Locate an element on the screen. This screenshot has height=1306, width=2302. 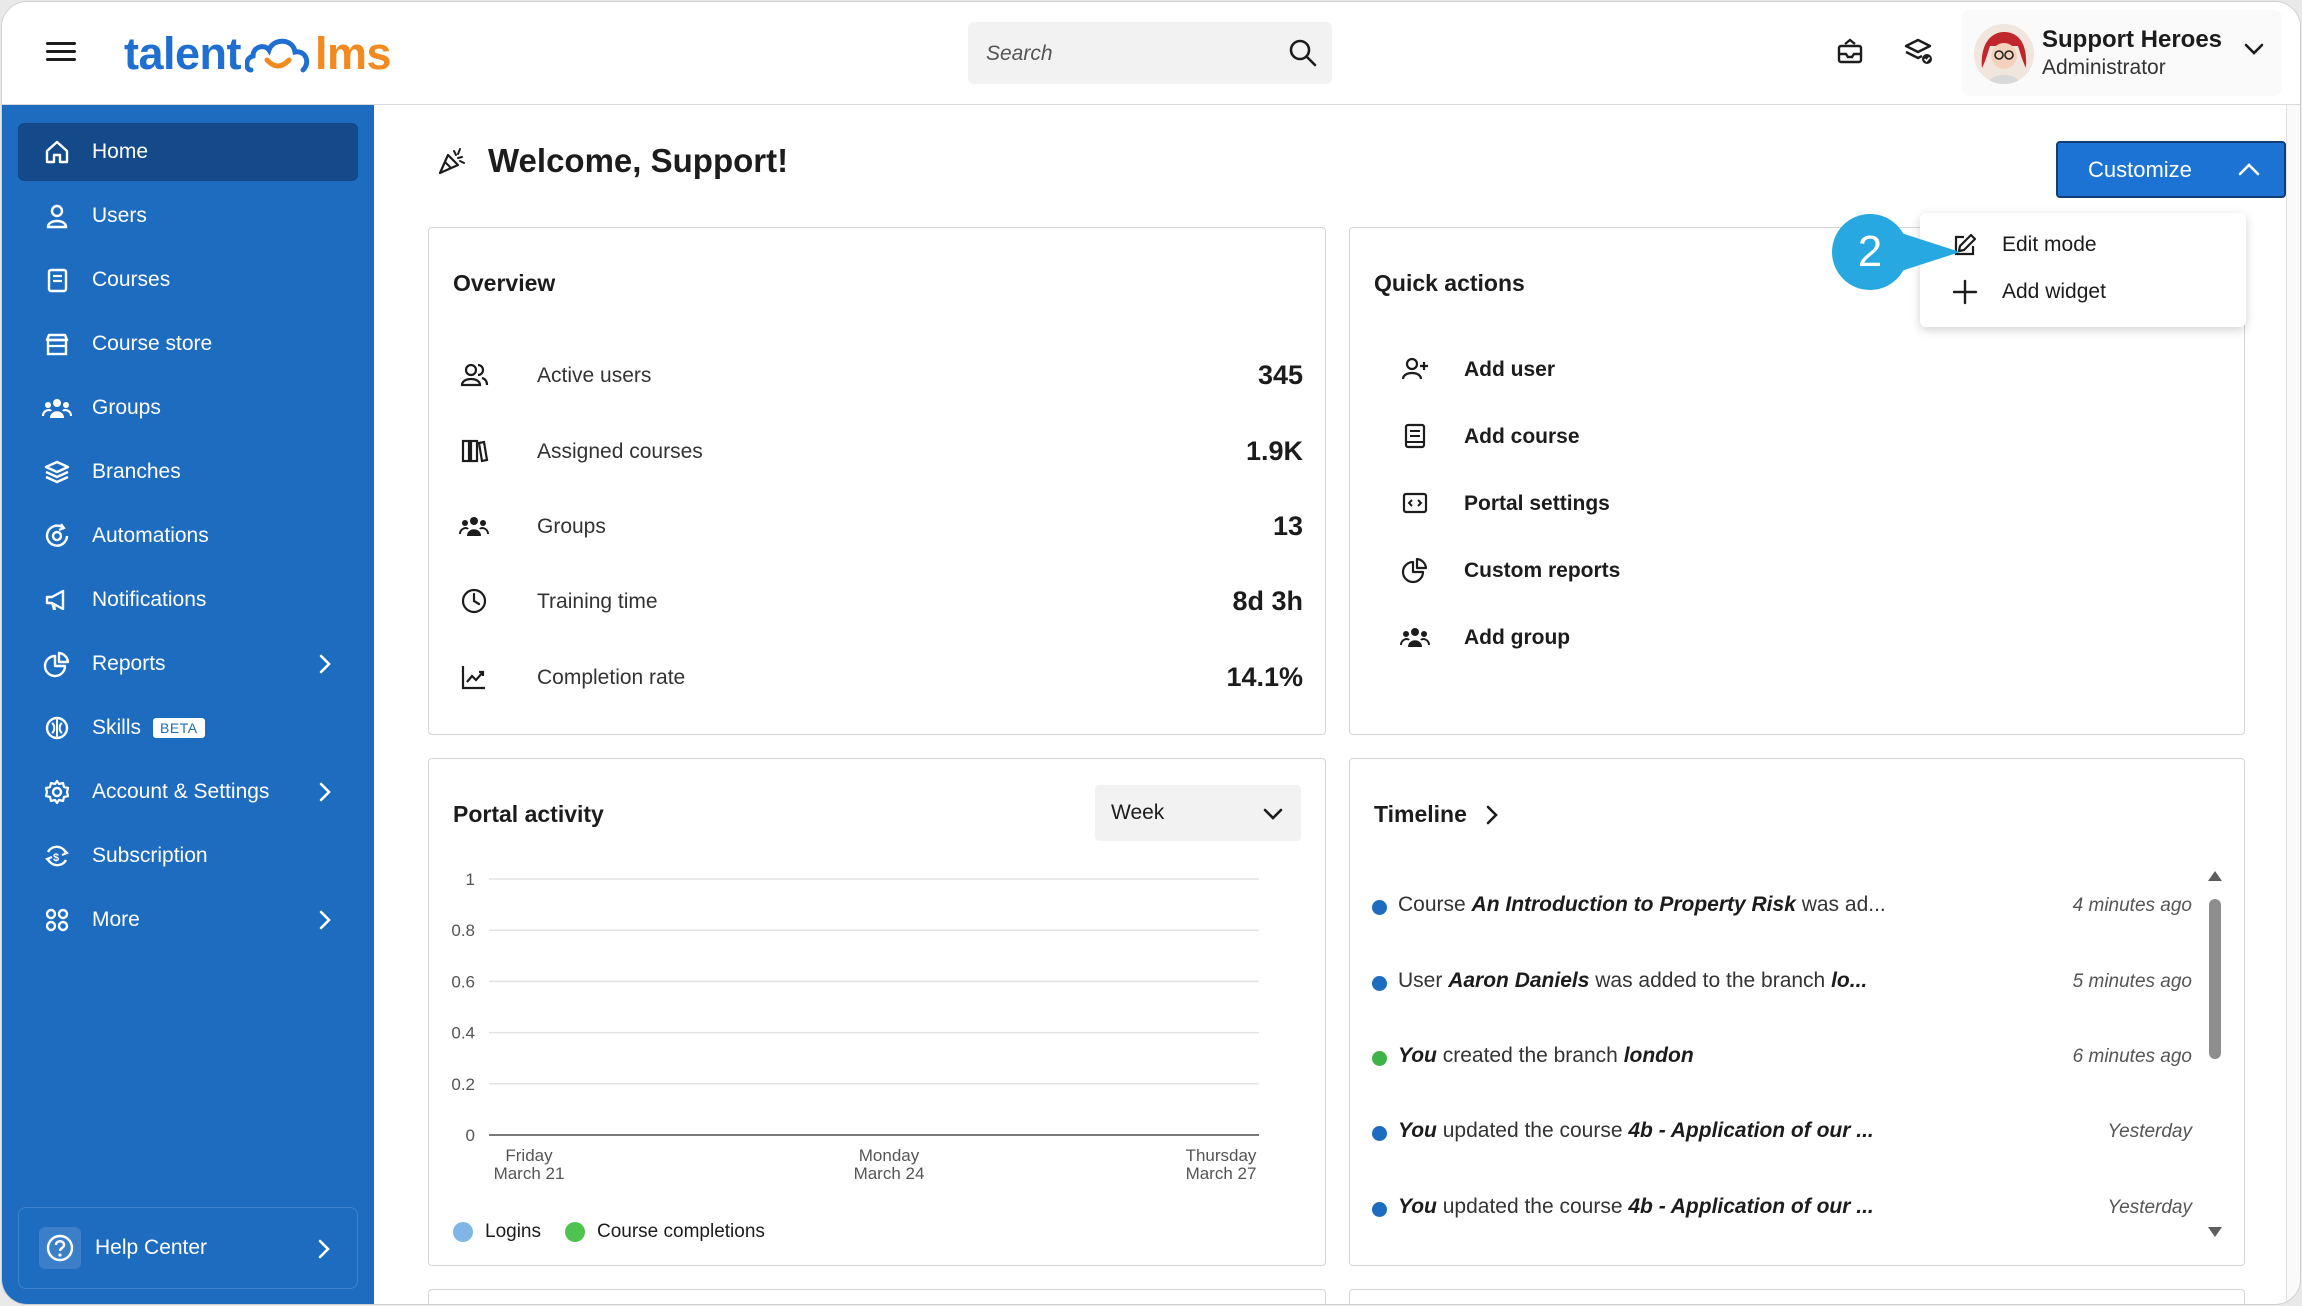
sidebar-item-more: More is located at coordinates (188, 920).